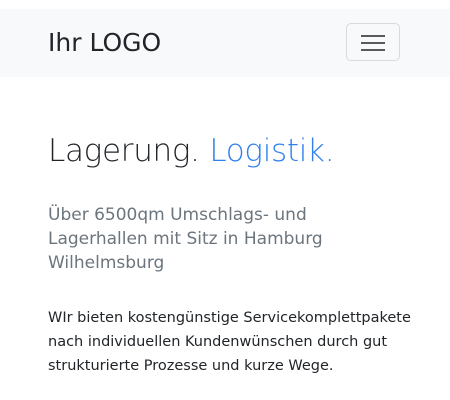  Describe the element at coordinates (272, 151) in the screenshot. I see `hero-title-accent: Logistik.` at that location.